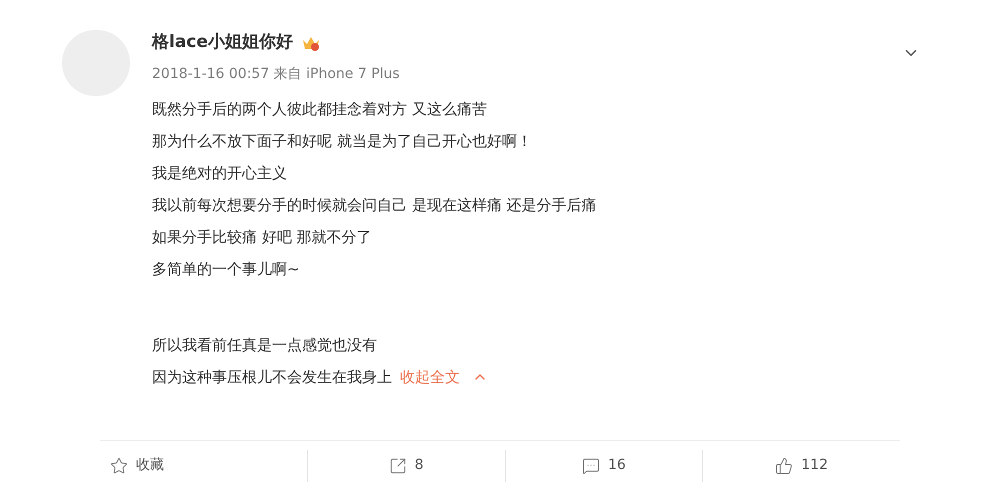 This screenshot has height=490, width=1000. What do you see at coordinates (272, 377) in the screenshot?
I see `post-text-line: 因为这种事压根儿不会发生在我身上` at bounding box center [272, 377].